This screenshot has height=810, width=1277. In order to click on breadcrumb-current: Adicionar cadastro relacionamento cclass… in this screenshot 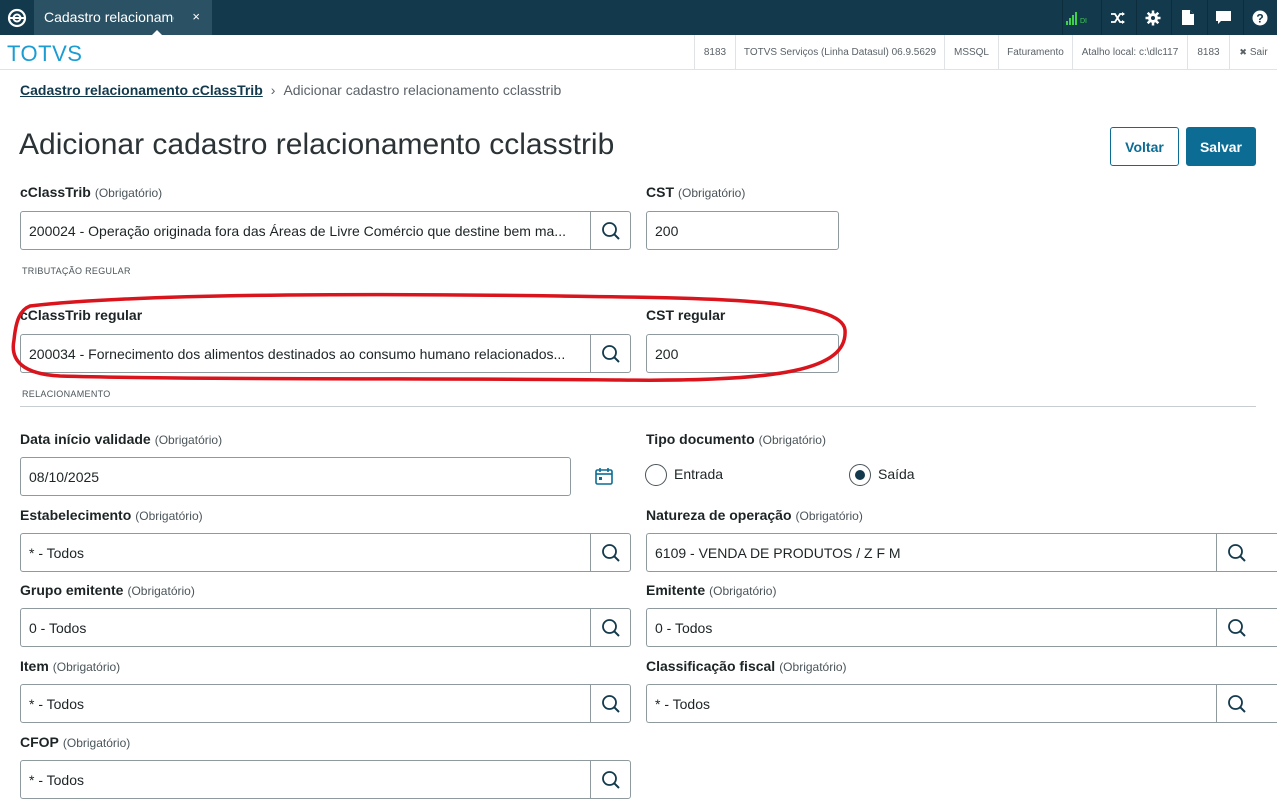, I will do `click(422, 90)`.